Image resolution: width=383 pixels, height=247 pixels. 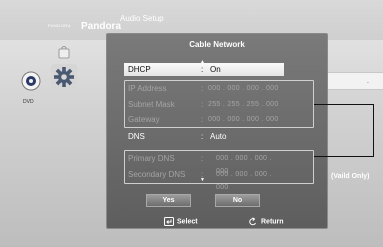 I want to click on enter-icon, so click(x=169, y=221).